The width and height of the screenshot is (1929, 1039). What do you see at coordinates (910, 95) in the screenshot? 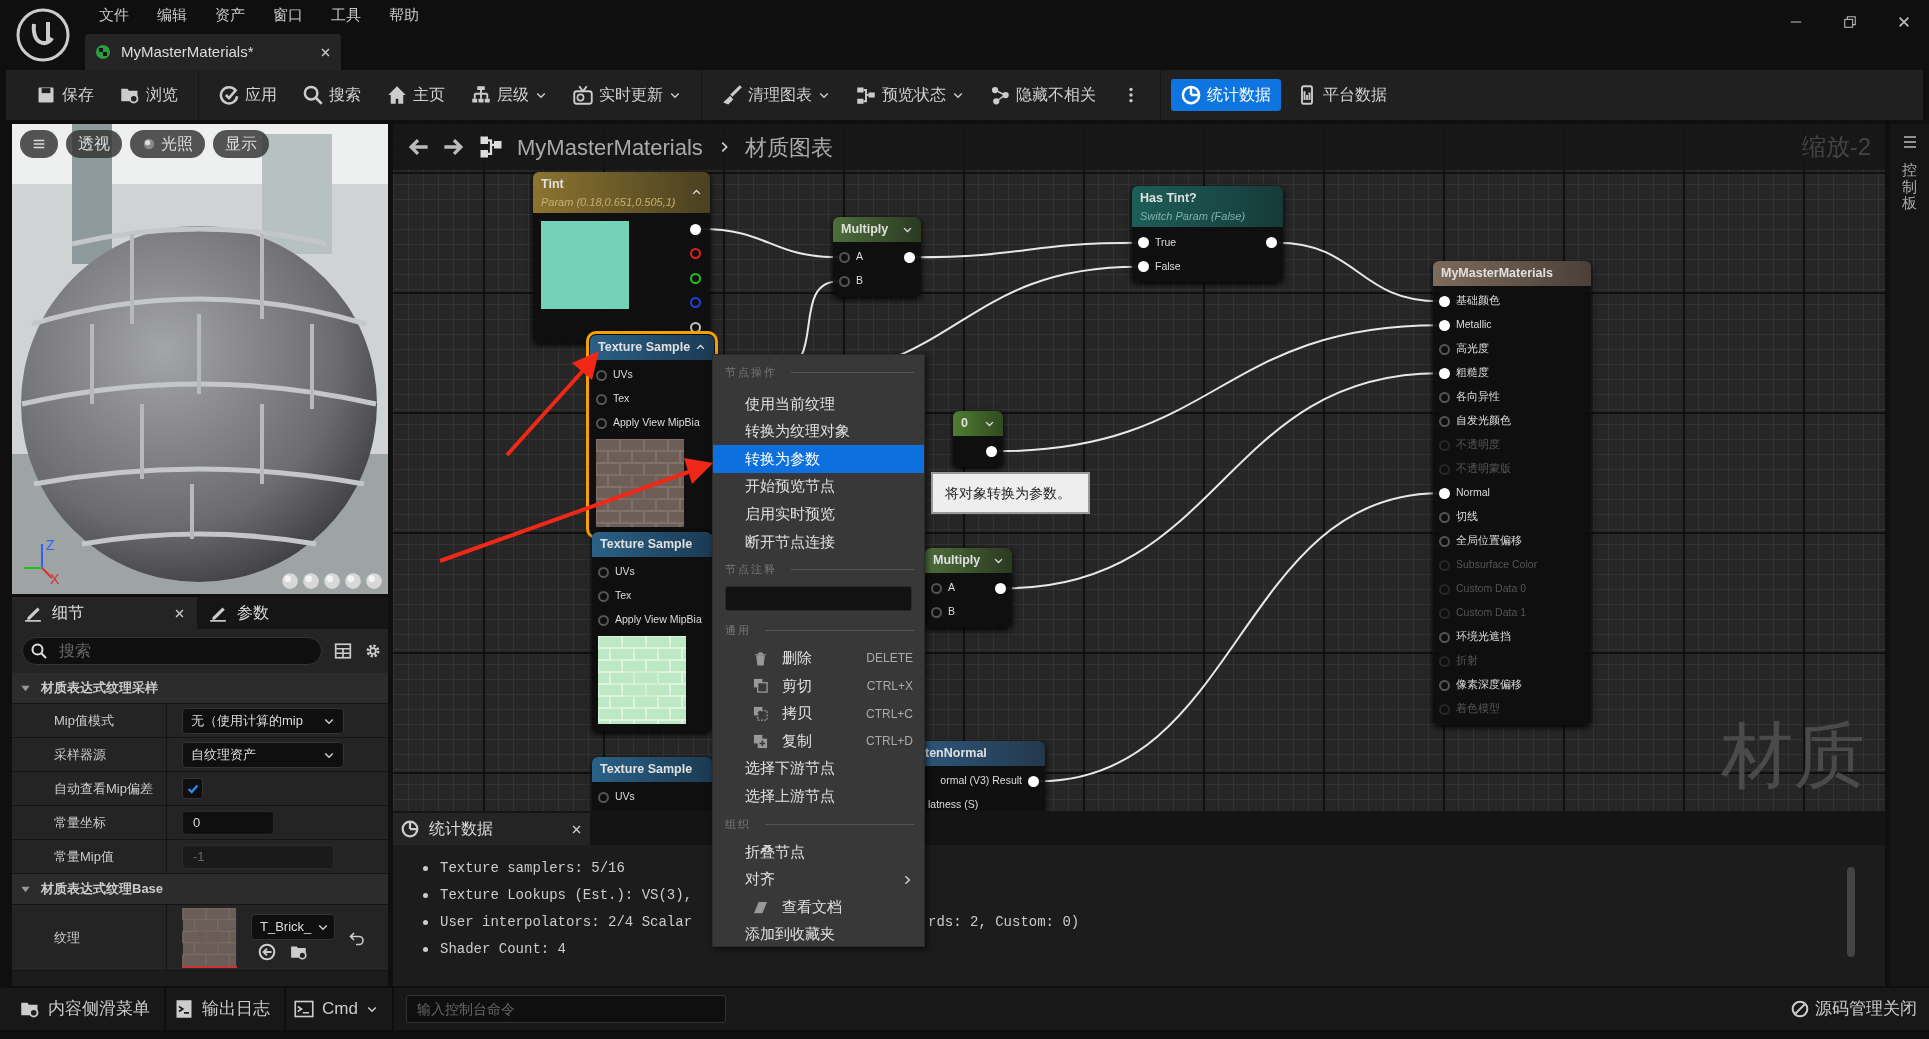
I see `toolbar-button: 预览状态` at bounding box center [910, 95].